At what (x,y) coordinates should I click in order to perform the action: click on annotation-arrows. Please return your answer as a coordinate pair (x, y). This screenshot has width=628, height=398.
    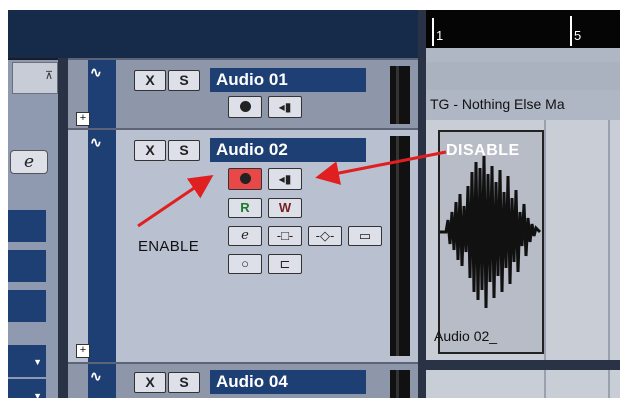
    Looking at the image, I should click on (292, 189).